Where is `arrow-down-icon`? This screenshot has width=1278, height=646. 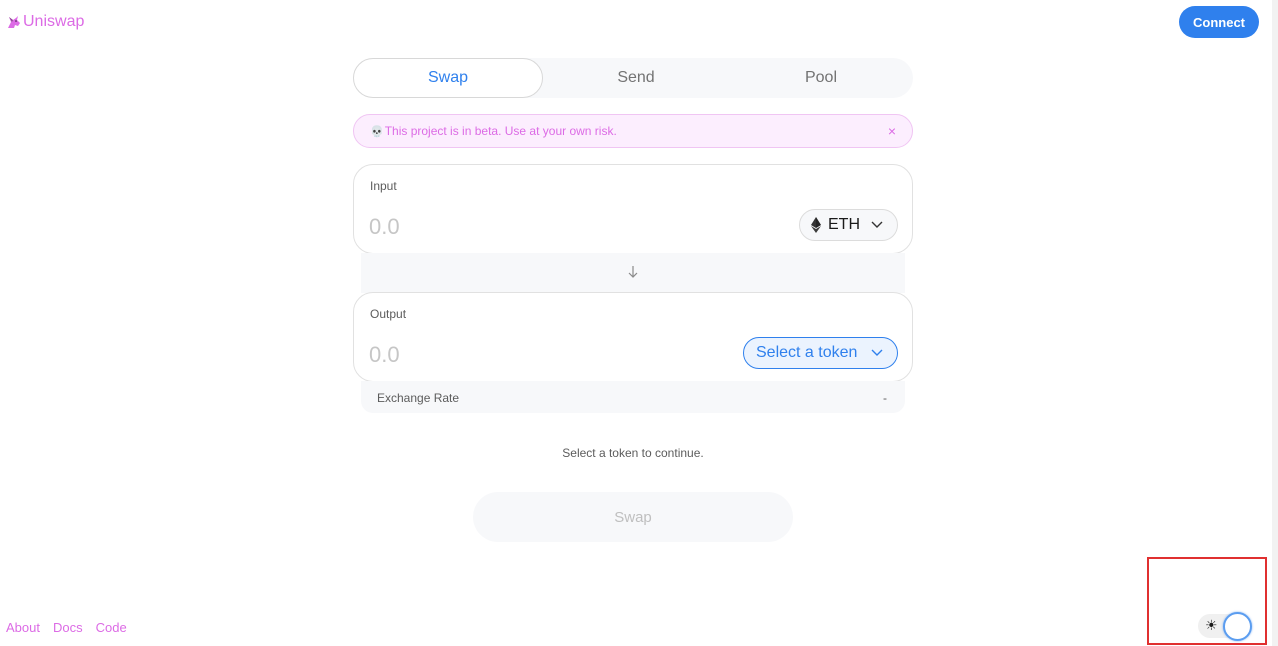 arrow-down-icon is located at coordinates (633, 272).